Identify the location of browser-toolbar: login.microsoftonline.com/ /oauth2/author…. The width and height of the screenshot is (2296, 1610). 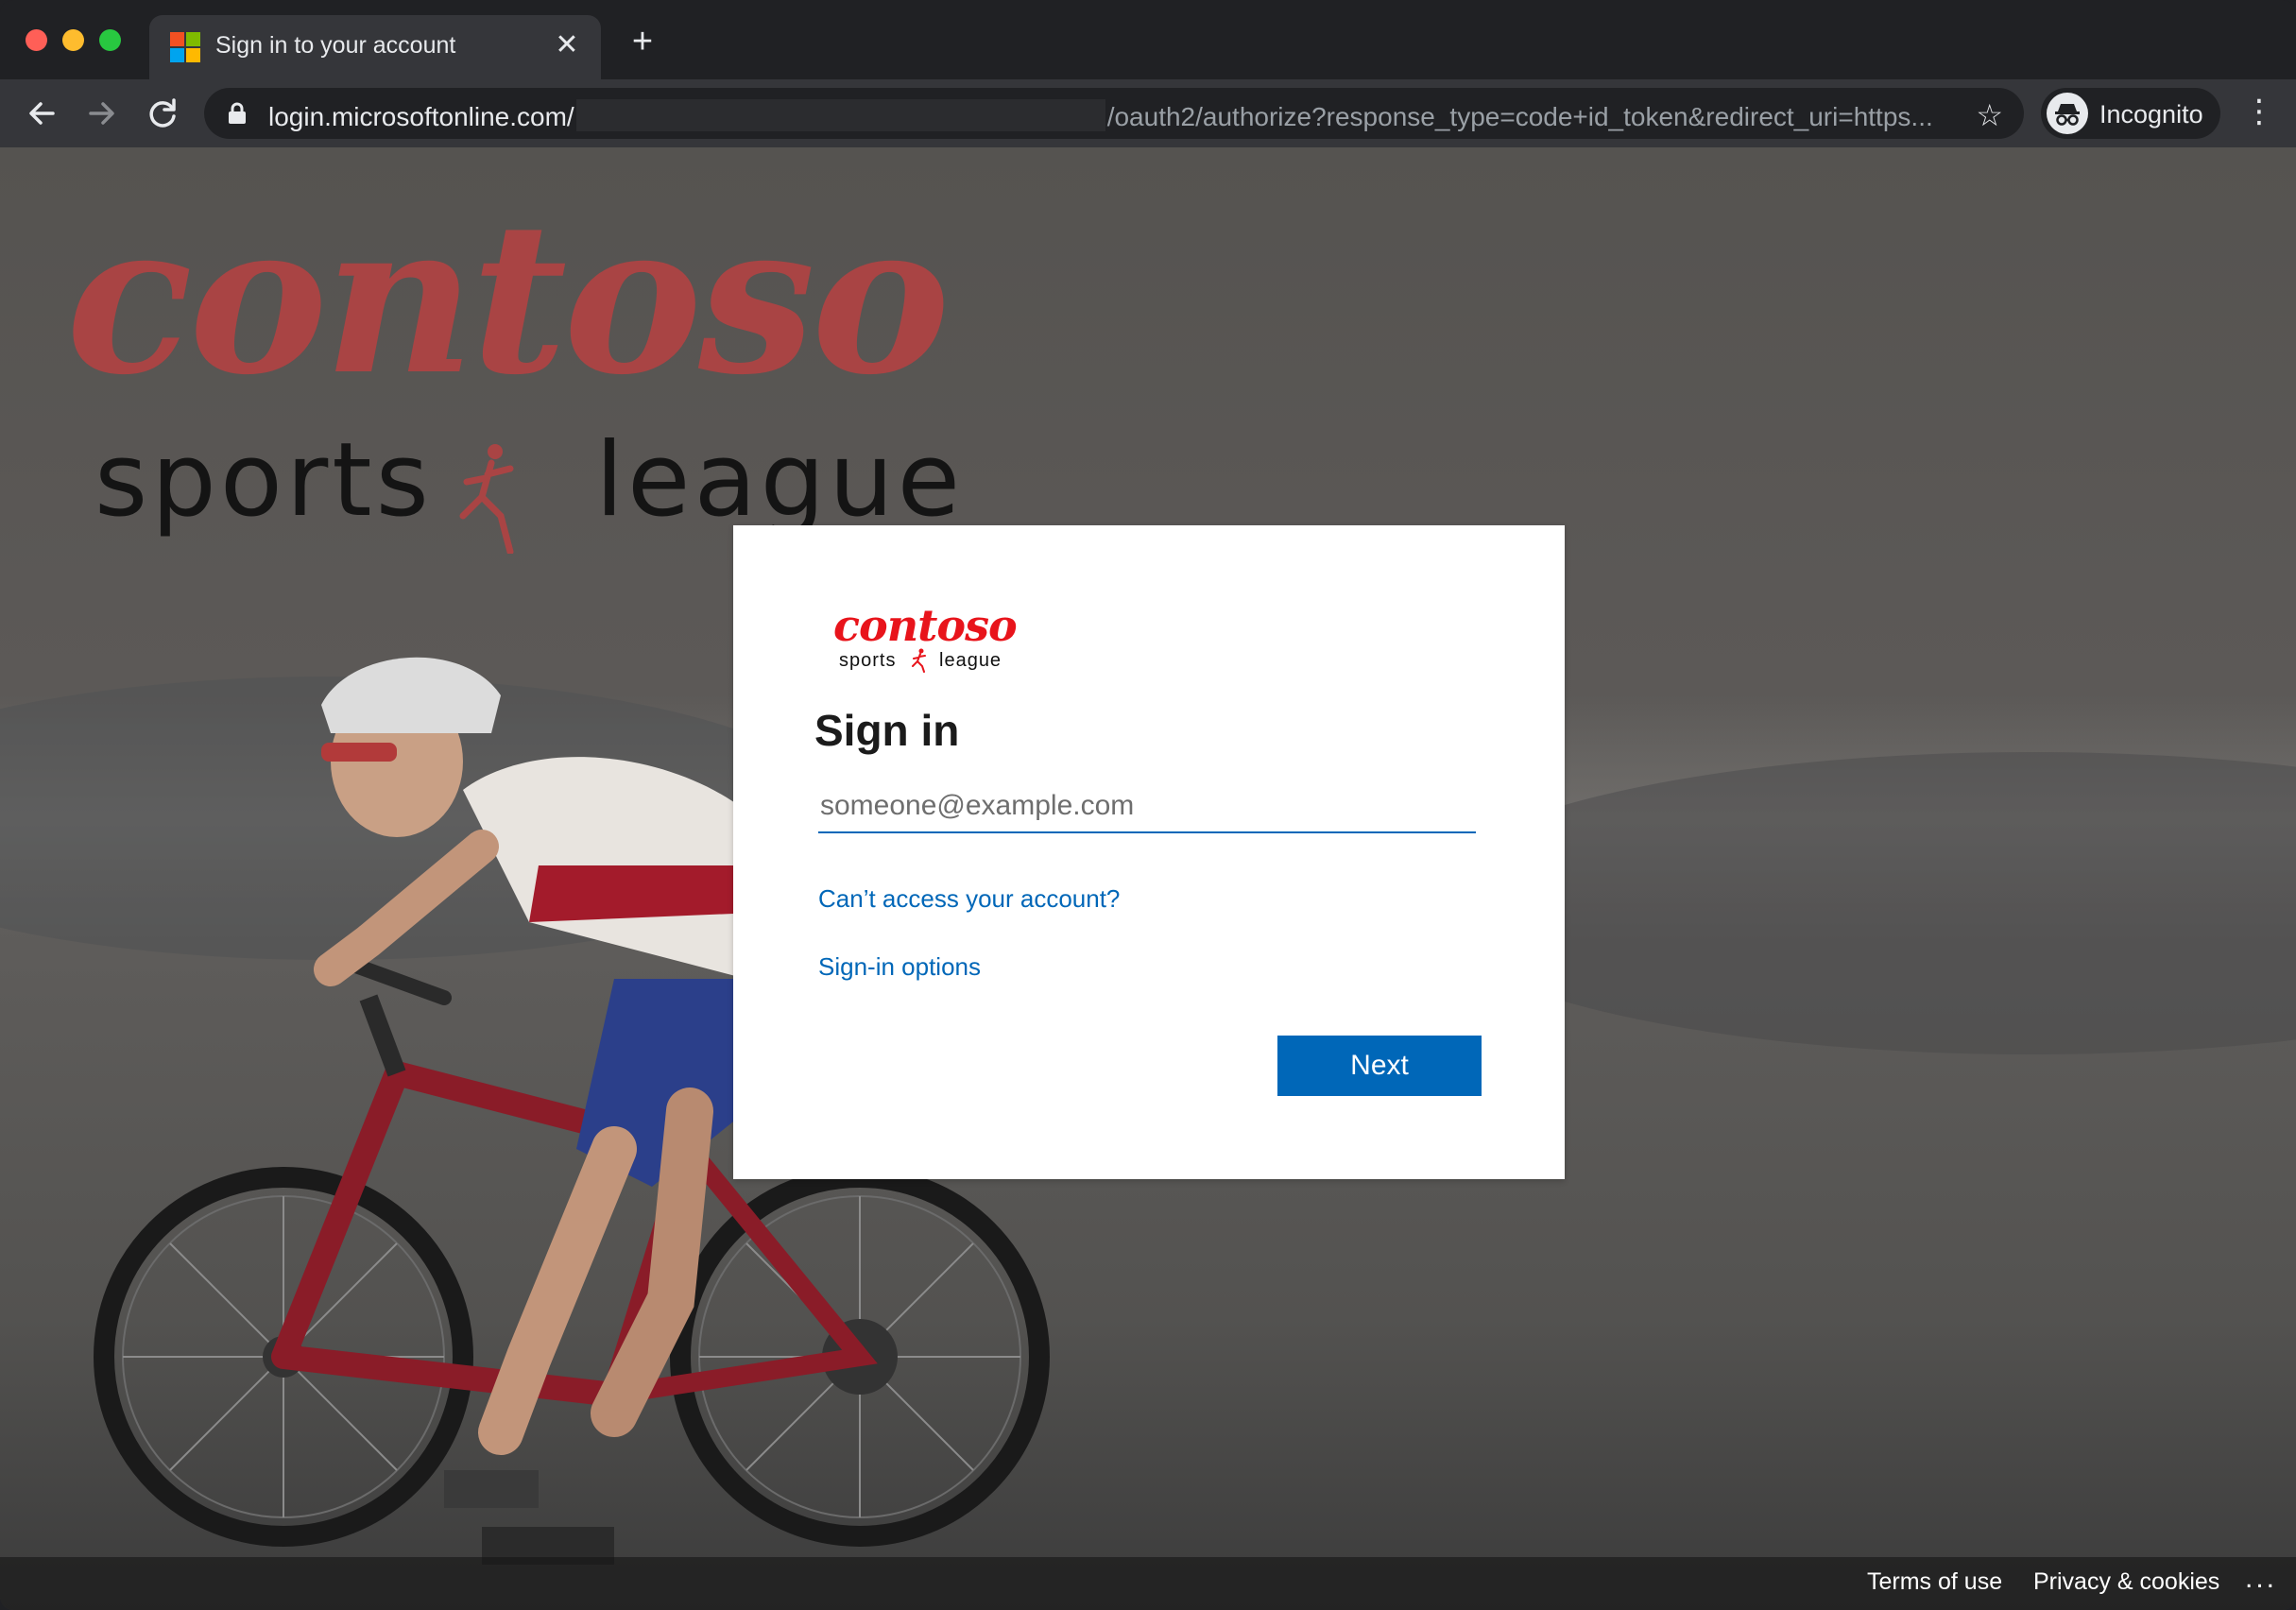
(1148, 113).